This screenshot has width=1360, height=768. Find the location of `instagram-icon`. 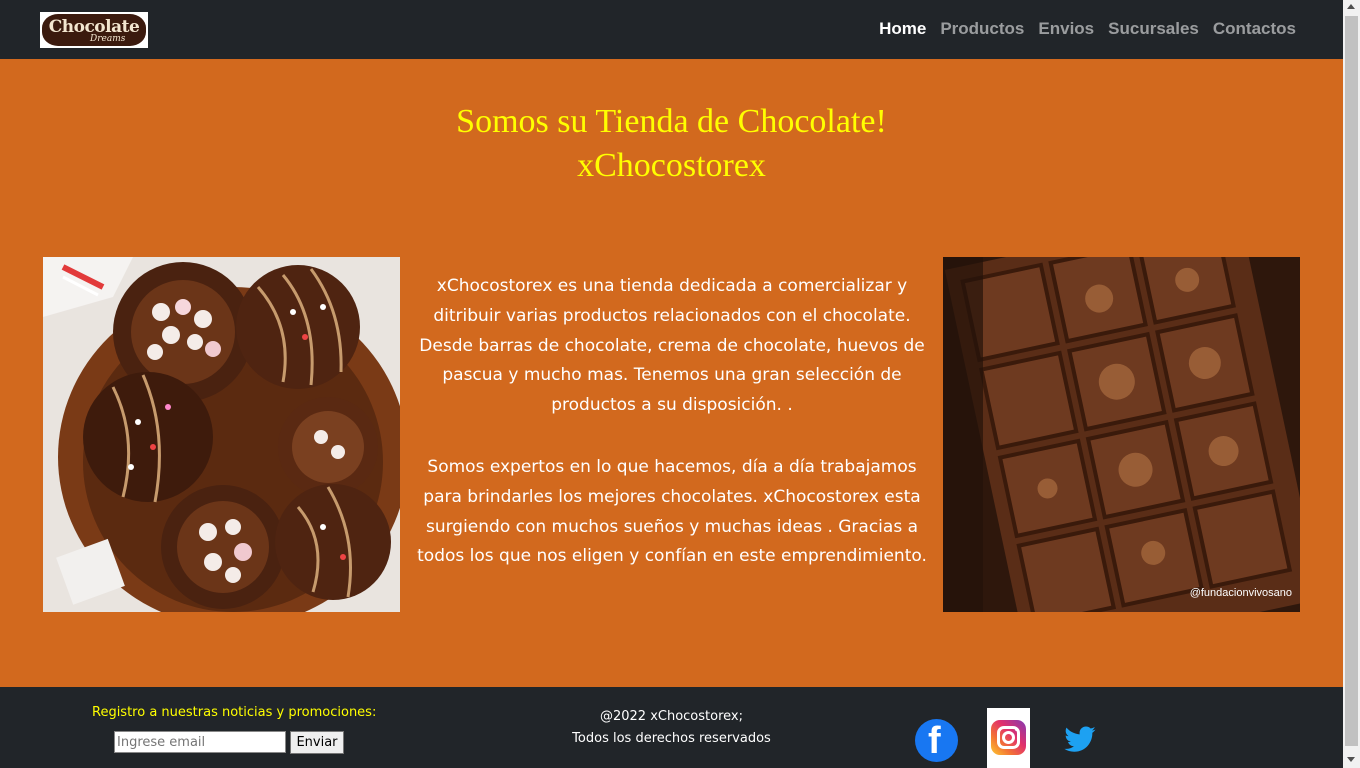

instagram-icon is located at coordinates (1008, 737).